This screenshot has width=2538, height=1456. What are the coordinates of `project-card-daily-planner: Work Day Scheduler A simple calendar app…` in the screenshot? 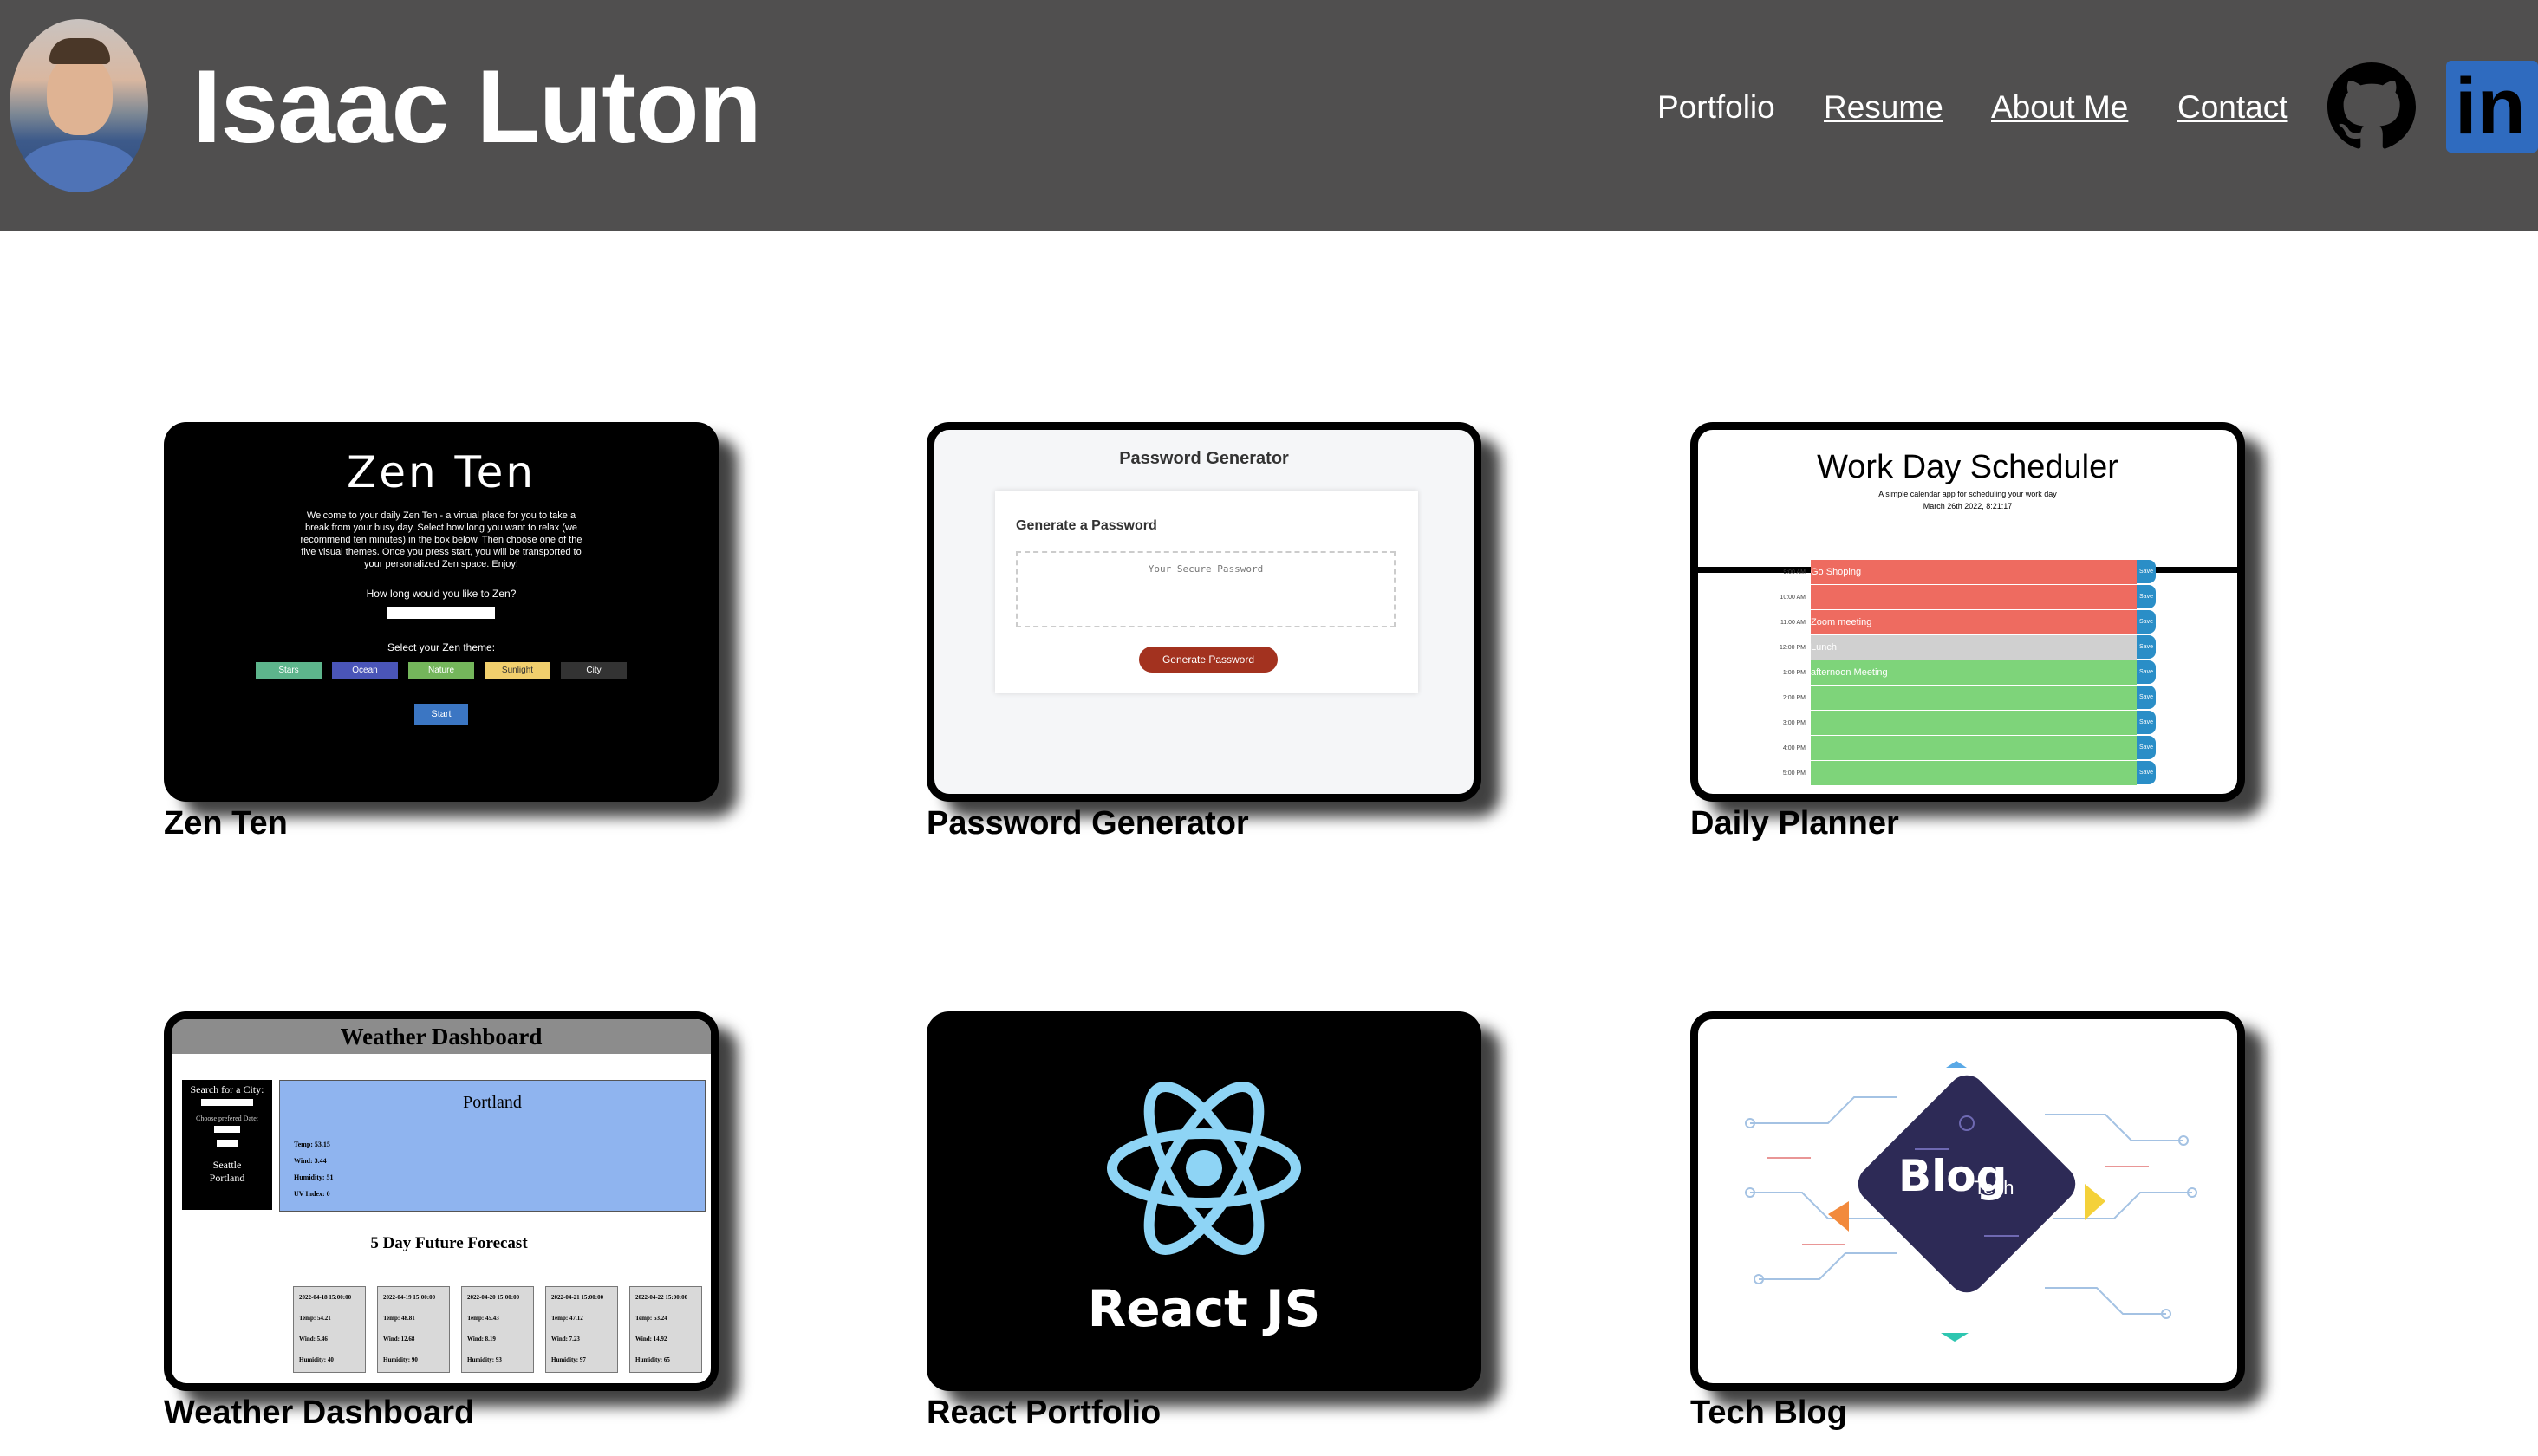 It's located at (1968, 612).